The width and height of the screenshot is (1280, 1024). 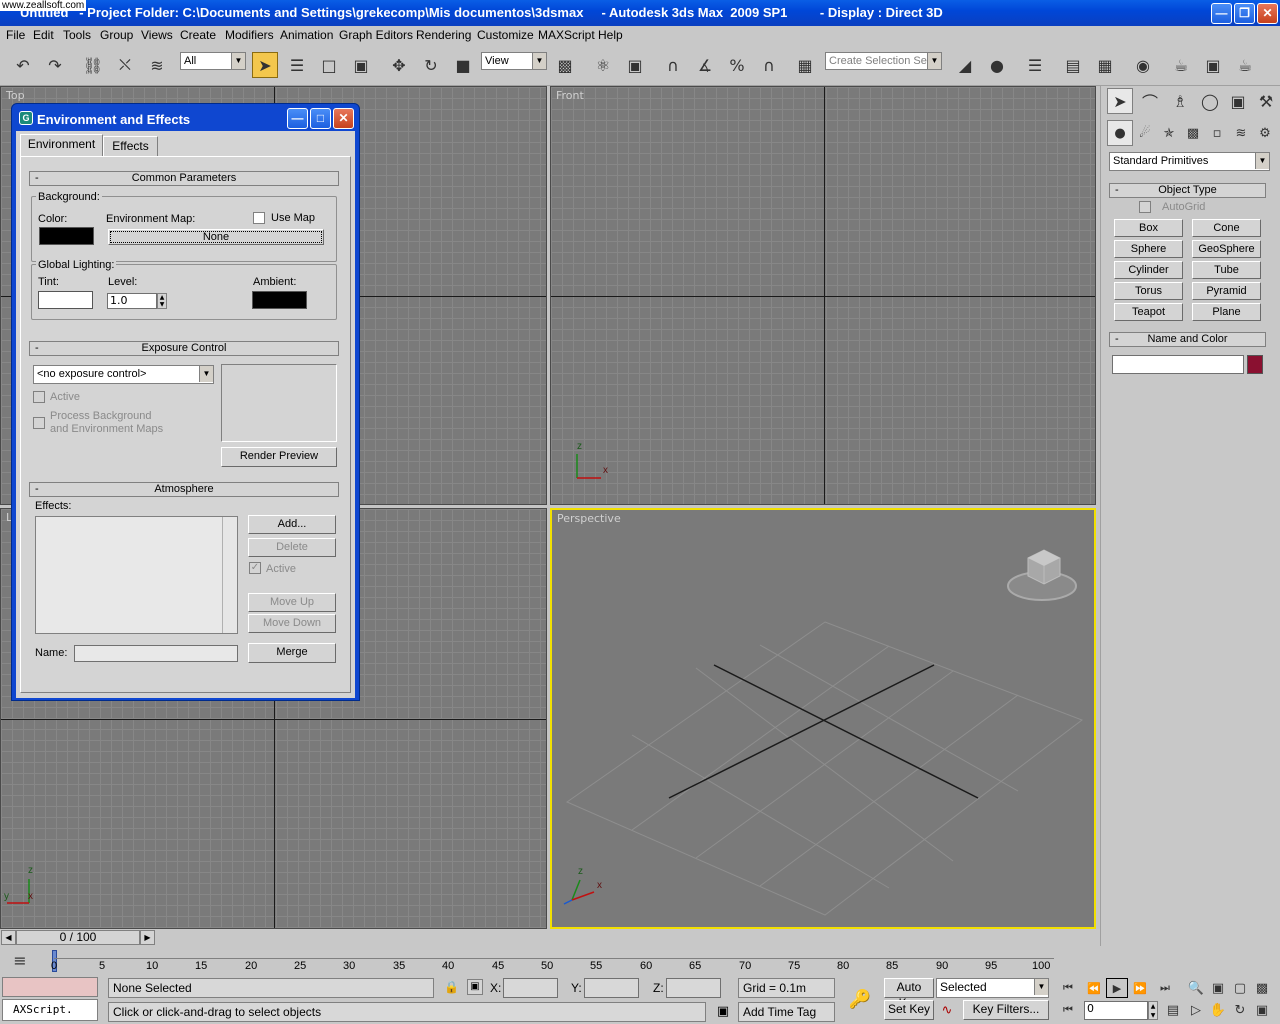 What do you see at coordinates (805, 65) in the screenshot?
I see `edit-named-selection-icon: ▦` at bounding box center [805, 65].